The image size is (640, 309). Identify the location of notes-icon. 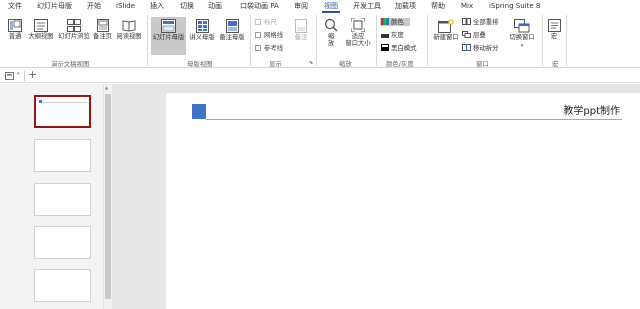
(301, 26).